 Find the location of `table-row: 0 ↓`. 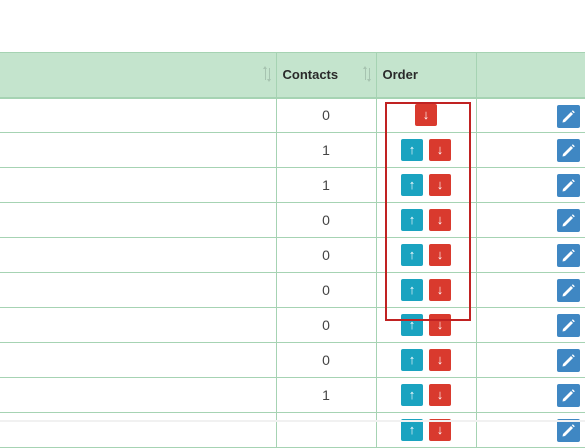

table-row: 0 ↓ is located at coordinates (292, 115).